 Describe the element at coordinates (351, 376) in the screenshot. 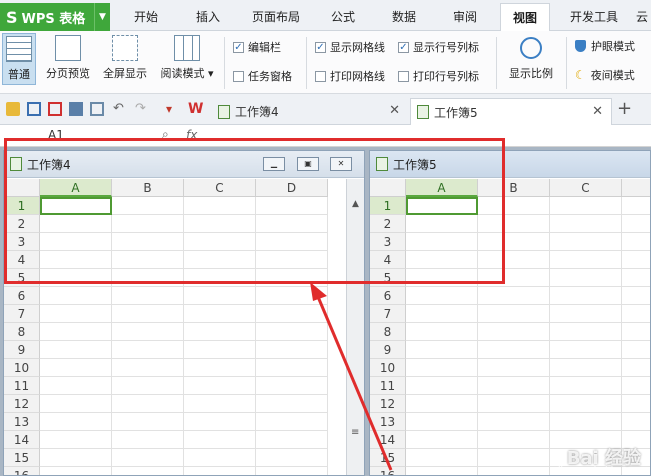

I see `annotation-arrow` at that location.